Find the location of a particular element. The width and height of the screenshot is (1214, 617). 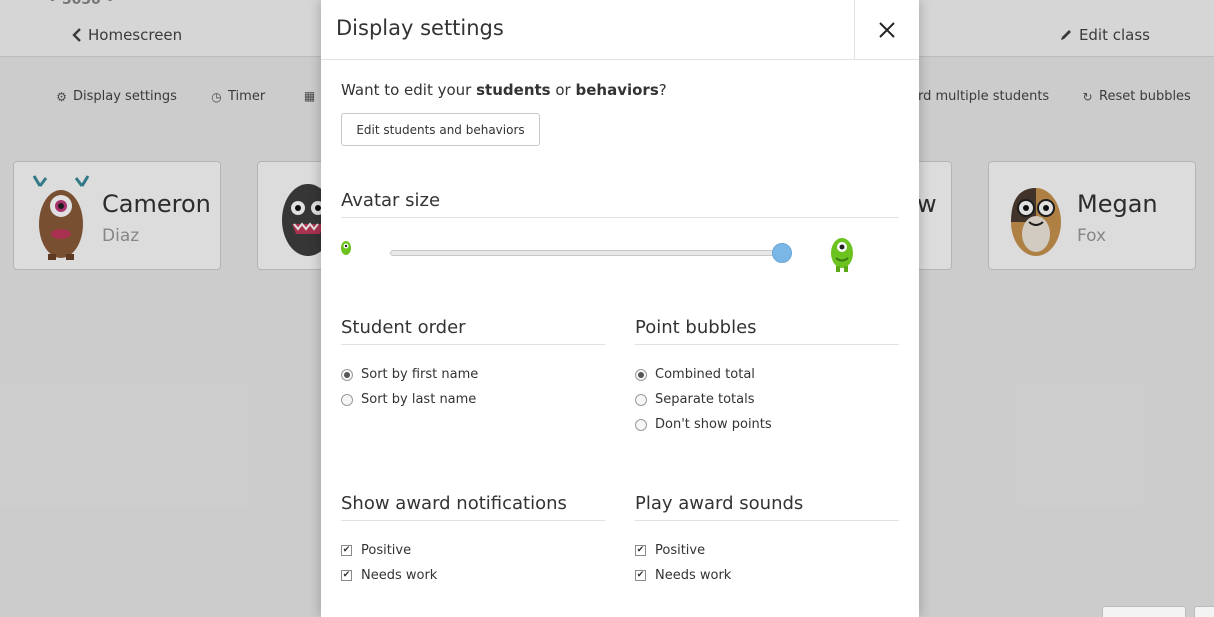

combined-total-option: Combined total is located at coordinates (695, 374).